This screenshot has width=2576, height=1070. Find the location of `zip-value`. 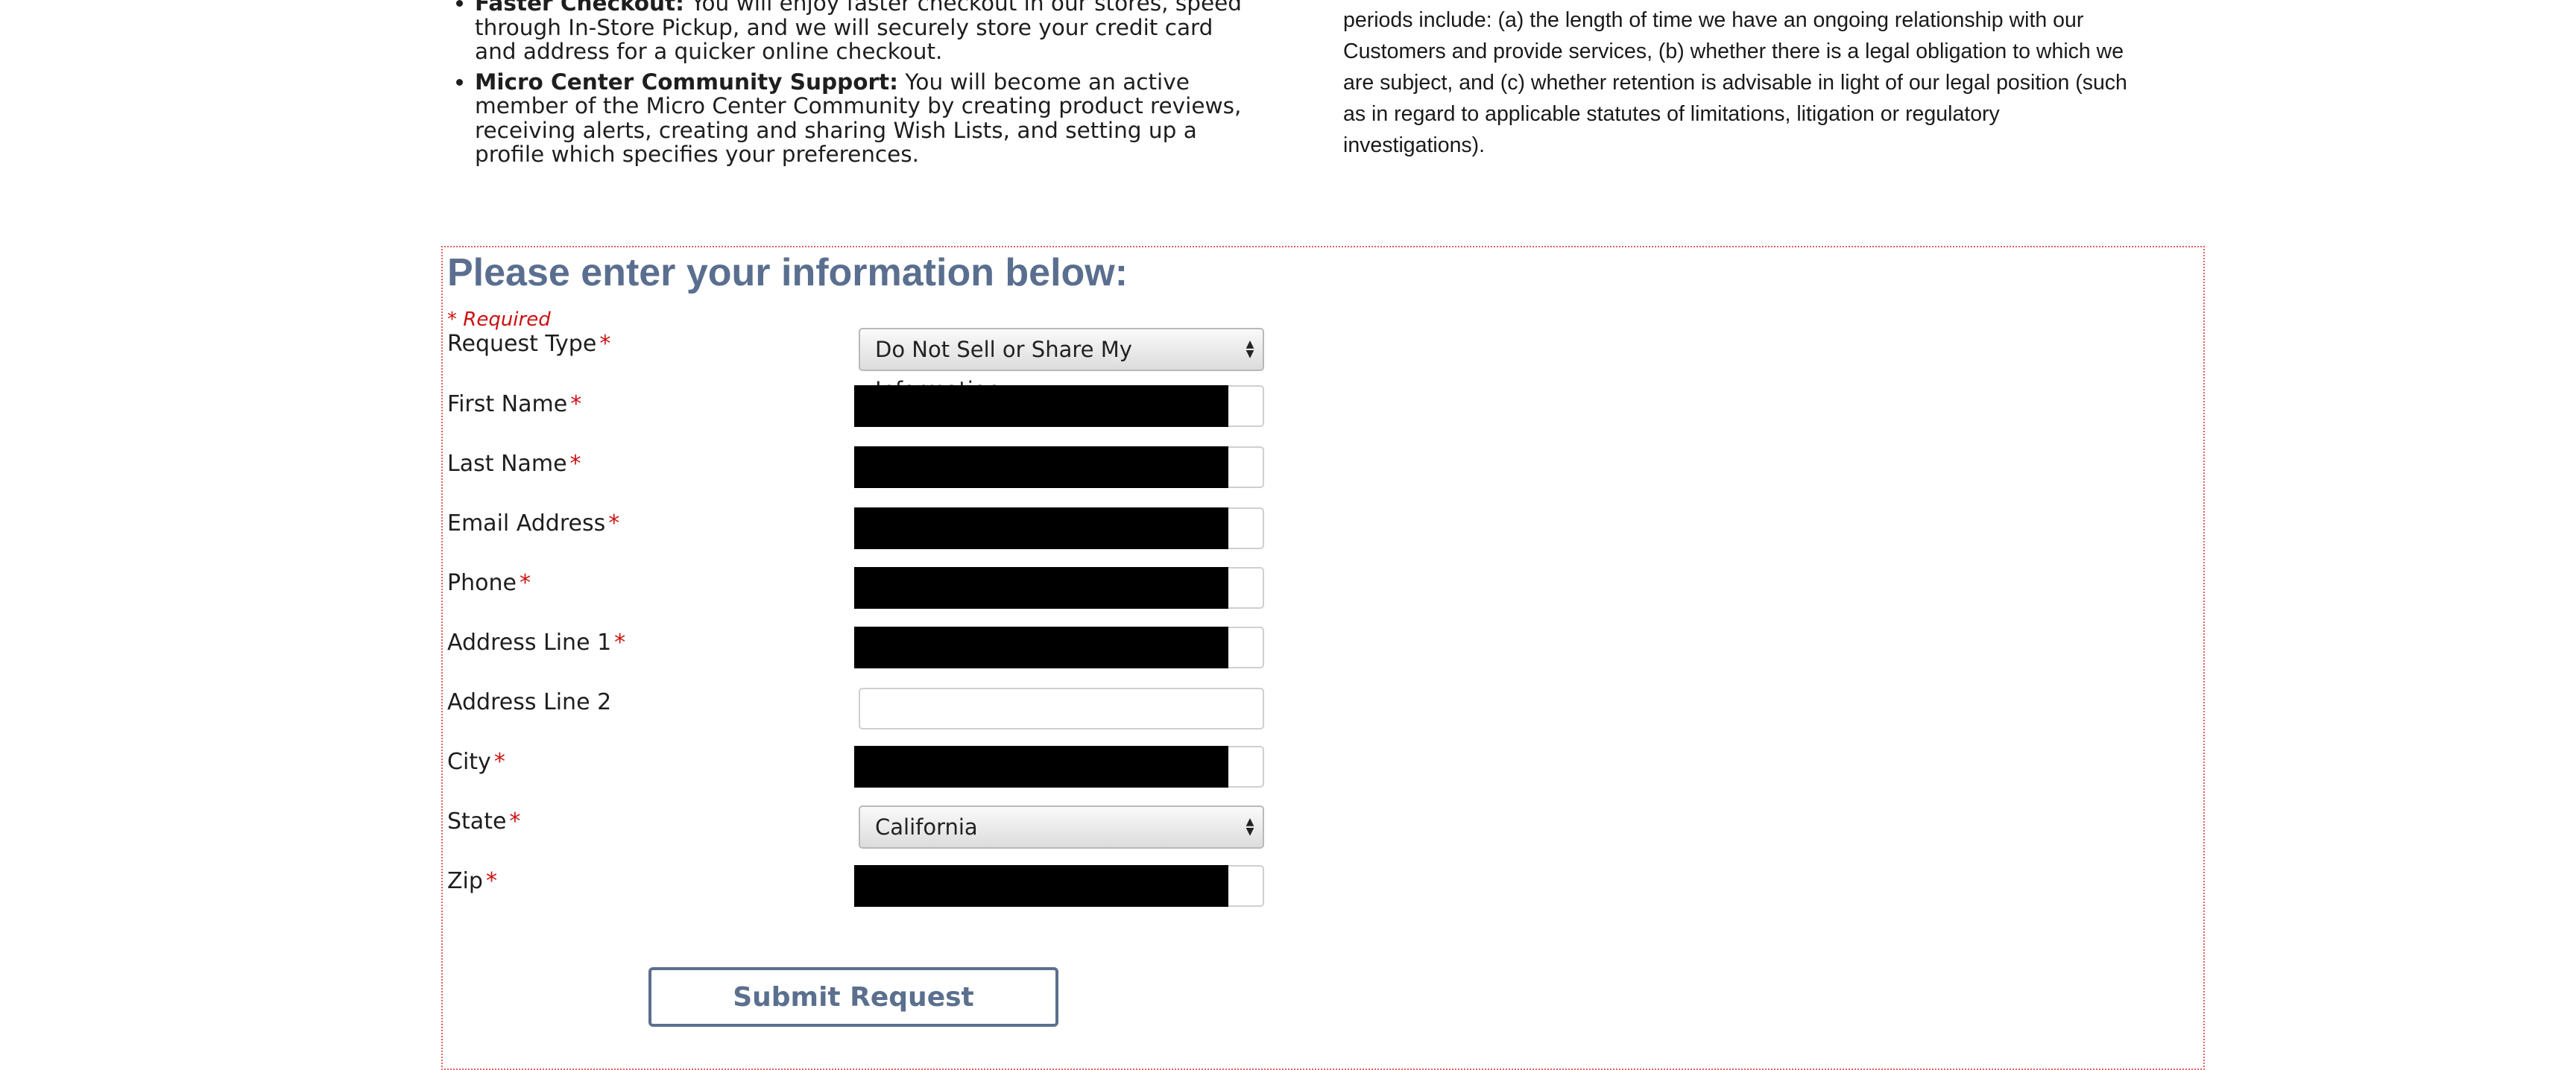

zip-value is located at coordinates (1041, 886).